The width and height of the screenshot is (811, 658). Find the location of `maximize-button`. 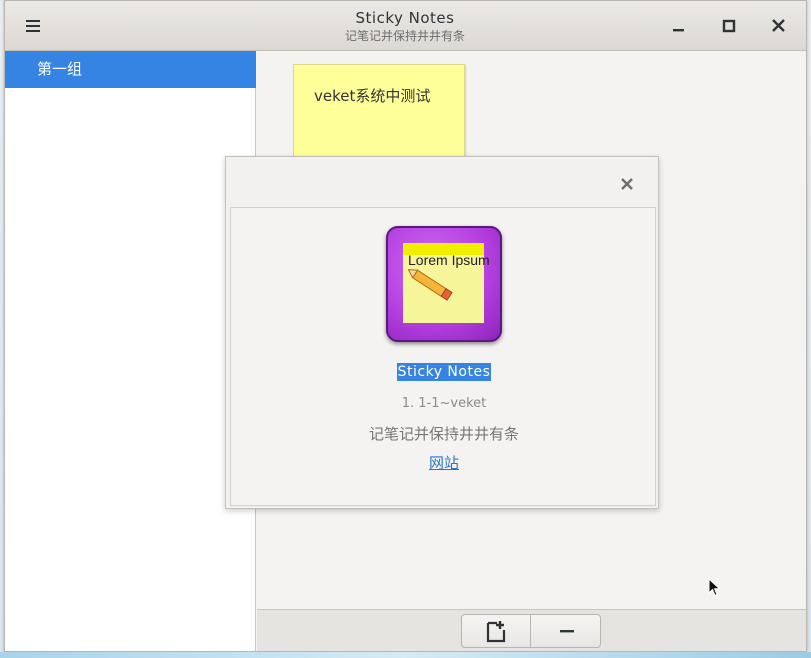

maximize-button is located at coordinates (729, 26).